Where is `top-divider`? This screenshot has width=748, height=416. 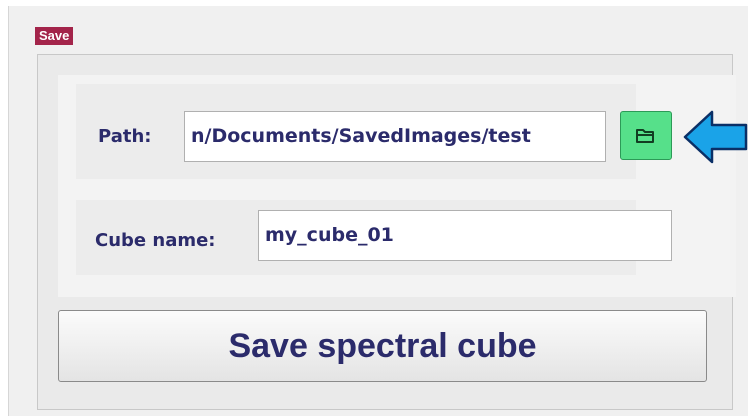 top-divider is located at coordinates (378, 3).